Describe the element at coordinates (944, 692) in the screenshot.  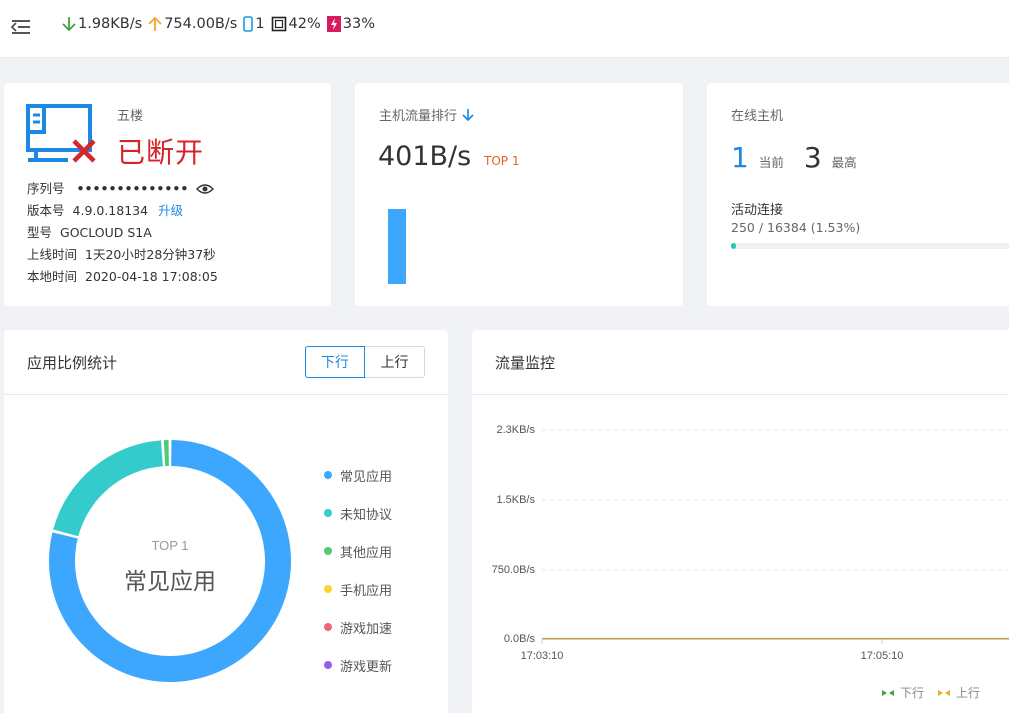
I see `legend-up-marker-icon` at that location.